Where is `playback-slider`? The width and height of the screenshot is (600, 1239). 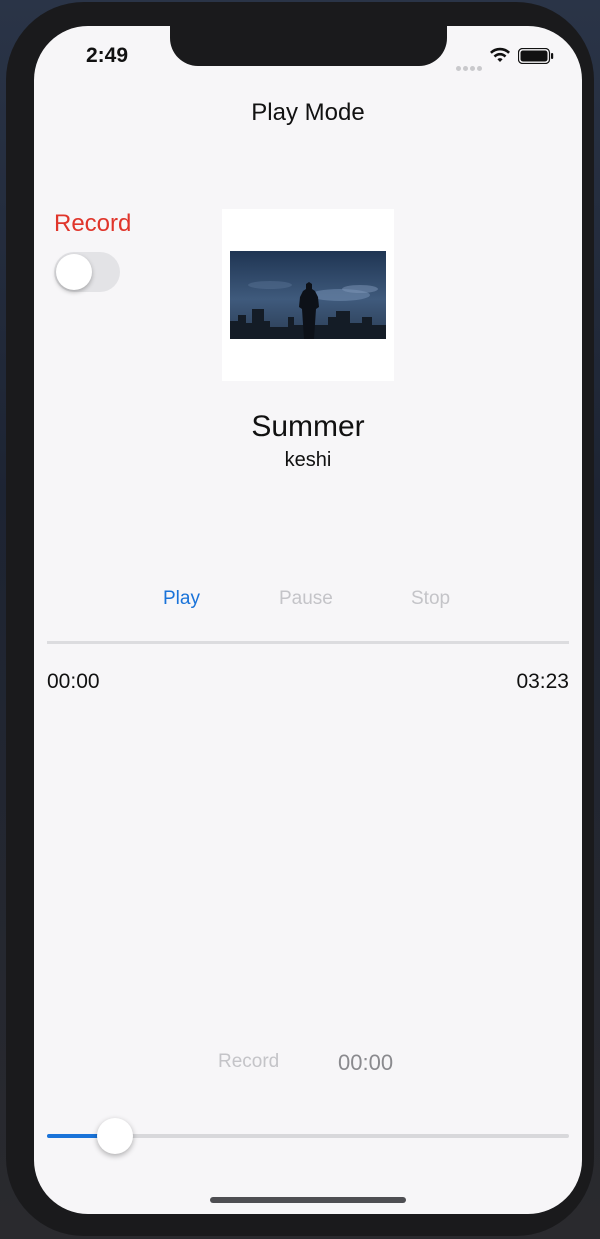
playback-slider is located at coordinates (308, 1136).